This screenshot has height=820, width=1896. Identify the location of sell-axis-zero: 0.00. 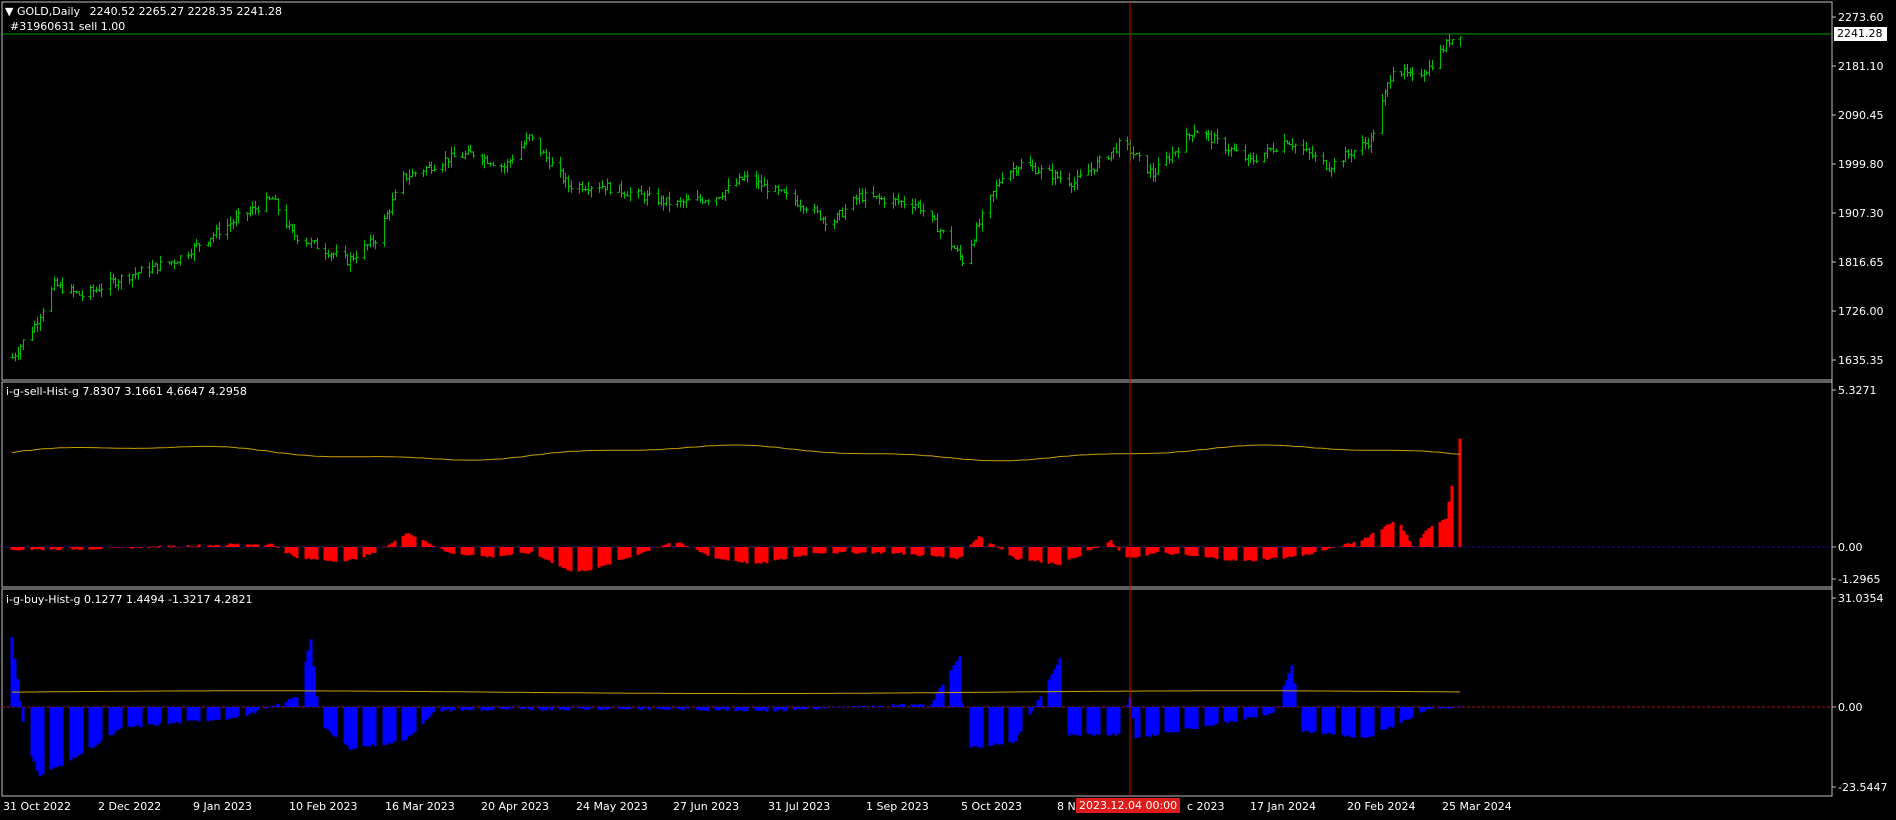
(1850, 547).